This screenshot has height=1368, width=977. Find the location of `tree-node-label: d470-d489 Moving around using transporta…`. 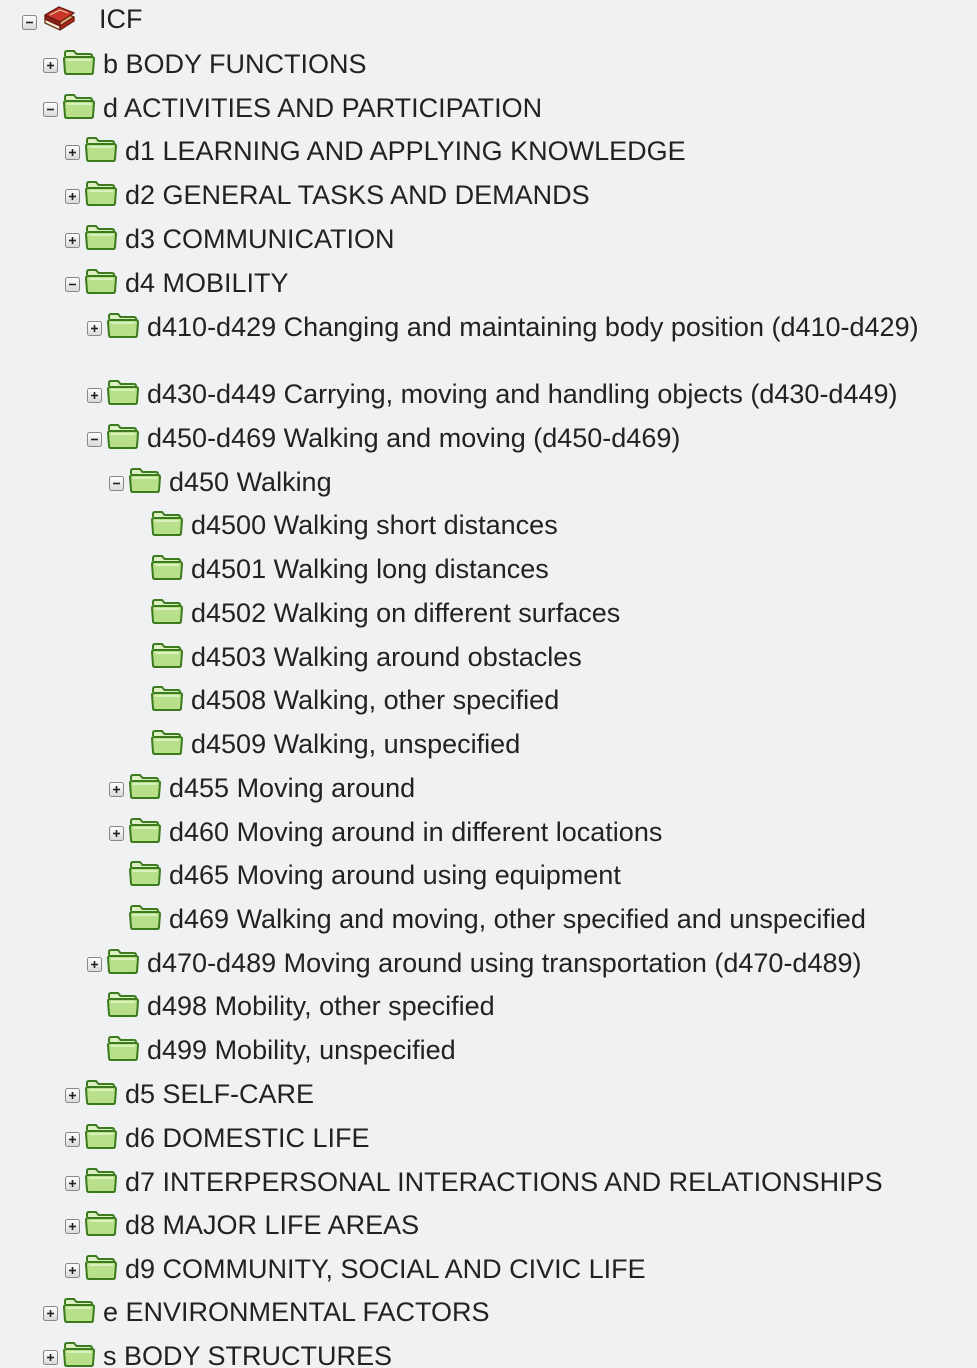

tree-node-label: d470-d489 Moving around using transporta… is located at coordinates (504, 963).